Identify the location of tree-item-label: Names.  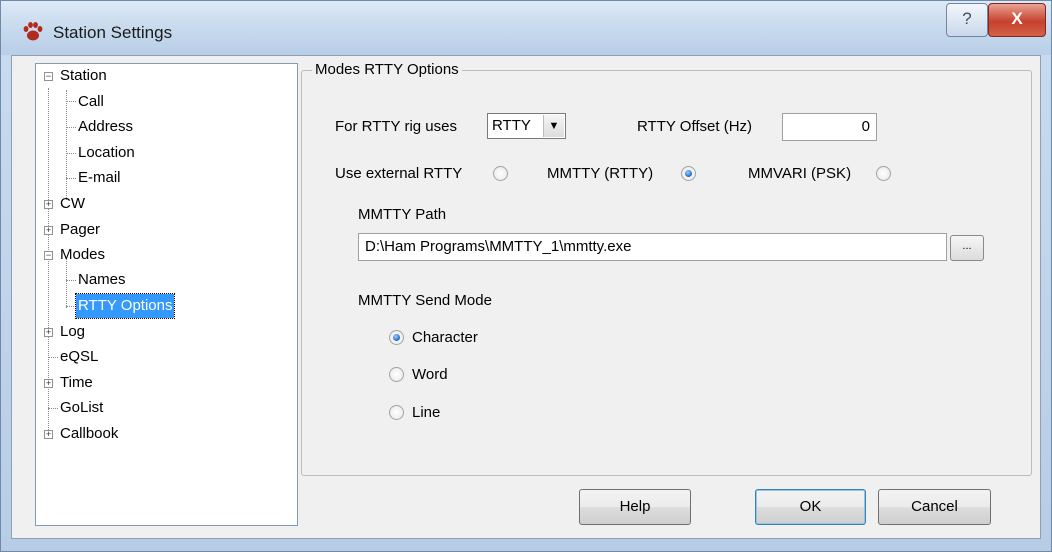
(102, 280).